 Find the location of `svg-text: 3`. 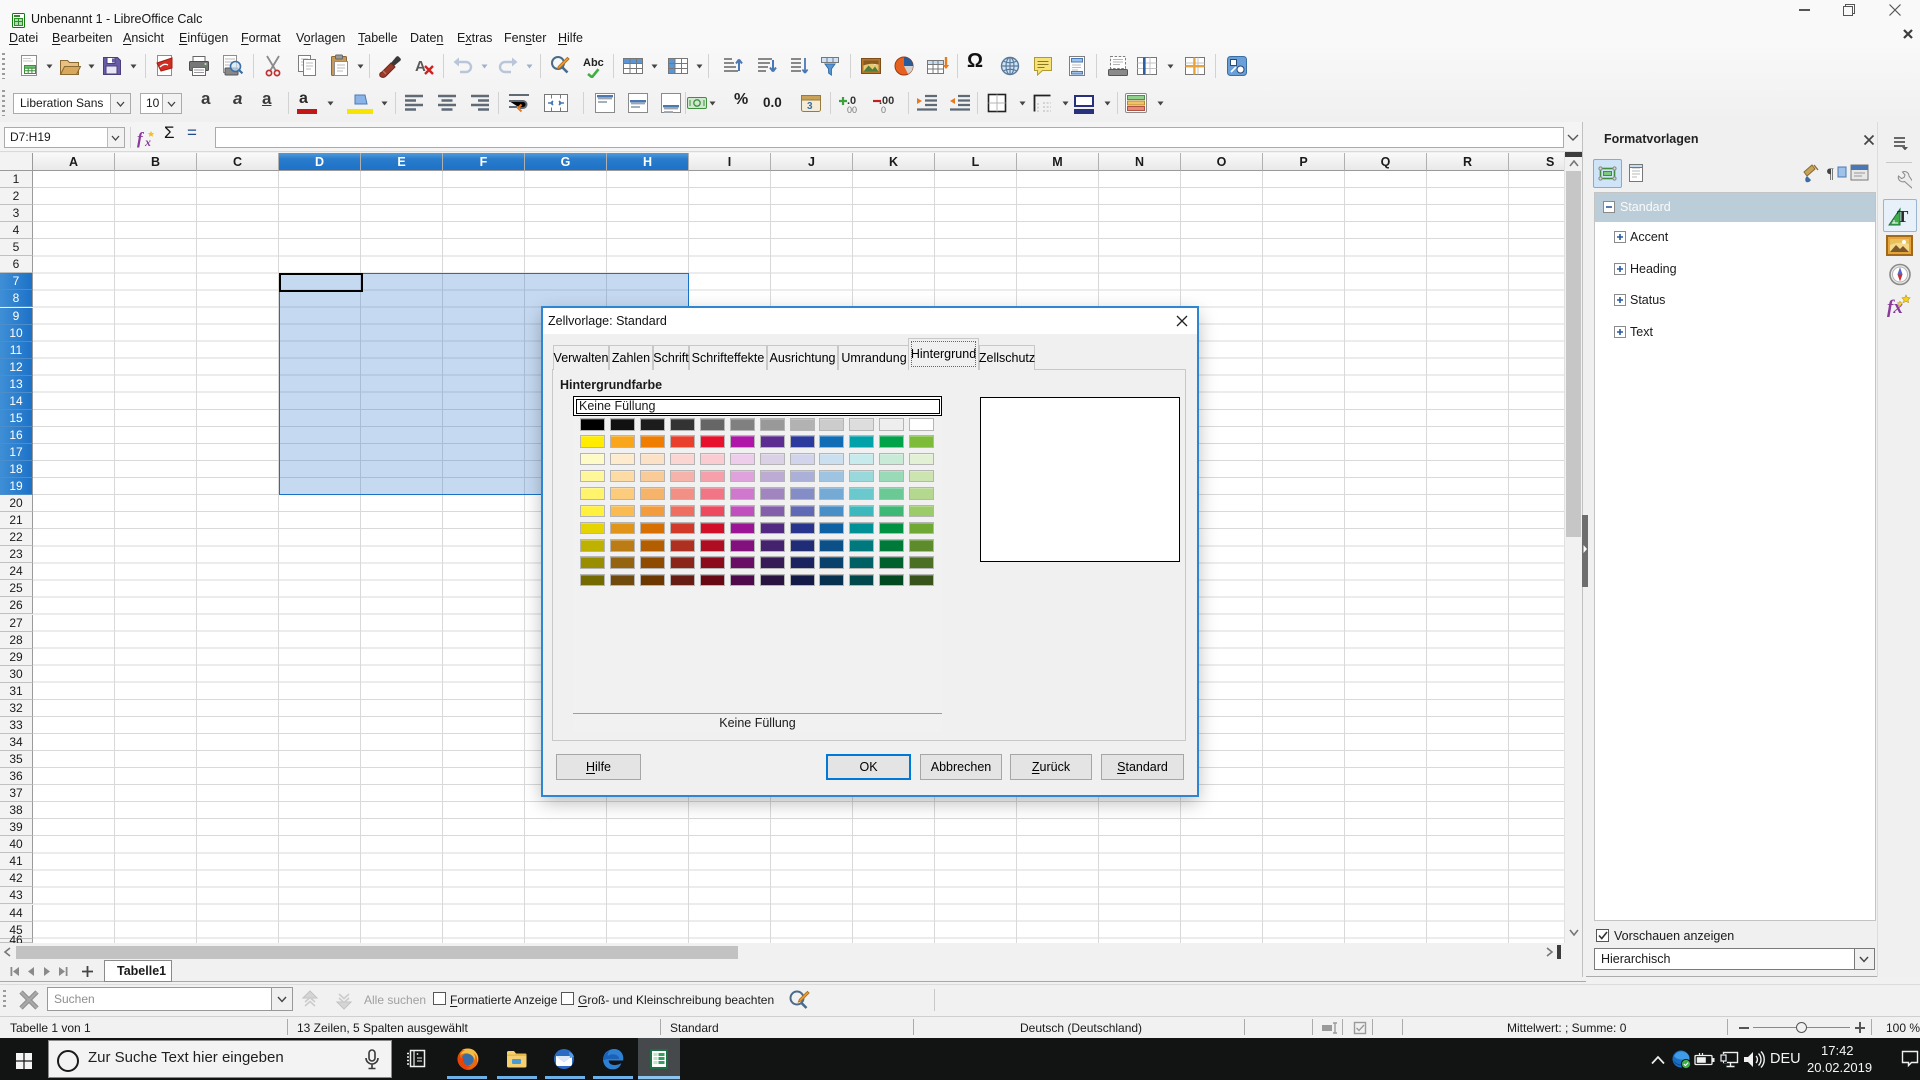

svg-text: 3 is located at coordinates (810, 106).